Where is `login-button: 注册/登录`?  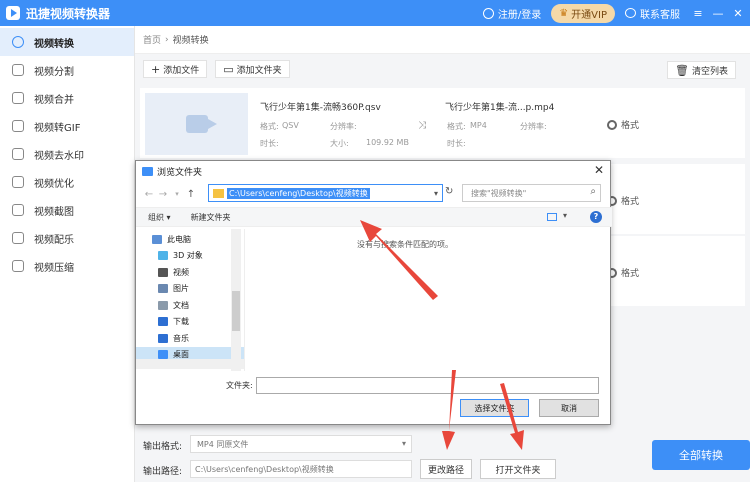
login-button: 注册/登录 is located at coordinates (512, 13).